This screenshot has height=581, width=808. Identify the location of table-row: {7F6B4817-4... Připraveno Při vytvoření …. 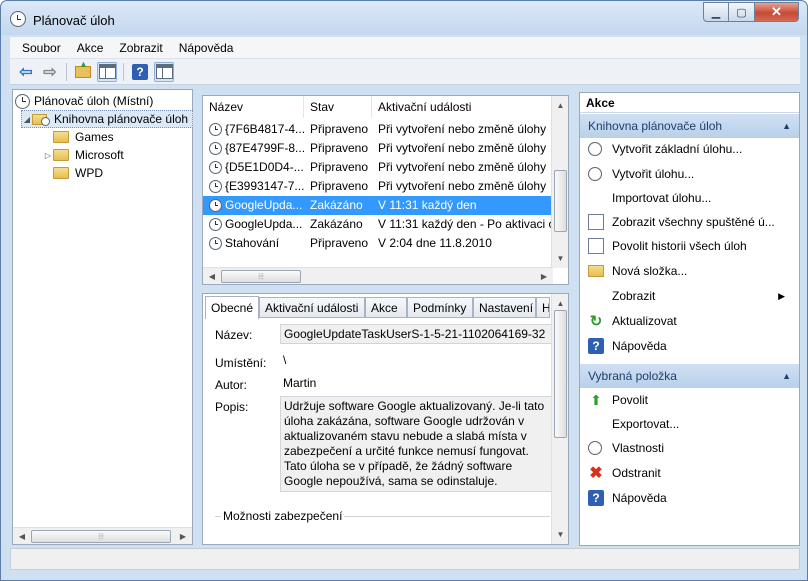
(378, 129).